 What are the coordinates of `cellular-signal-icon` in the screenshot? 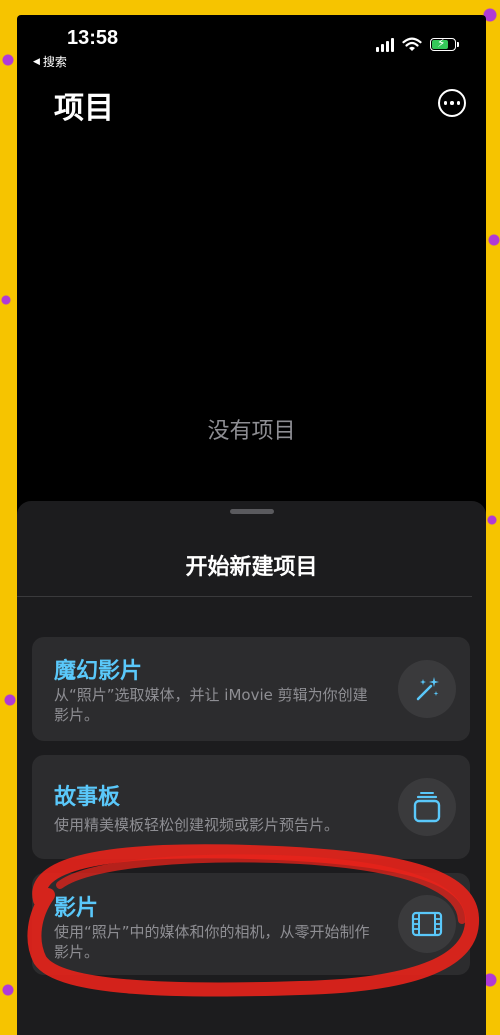 It's located at (385, 44).